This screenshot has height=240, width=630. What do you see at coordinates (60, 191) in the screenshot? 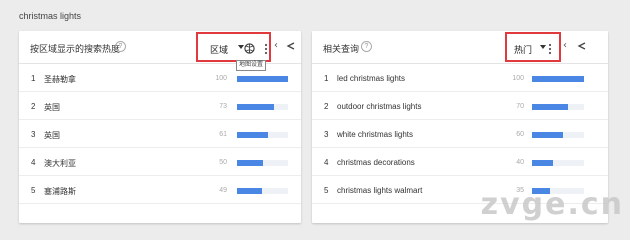
I see `item-name: 塞浦路斯` at bounding box center [60, 191].